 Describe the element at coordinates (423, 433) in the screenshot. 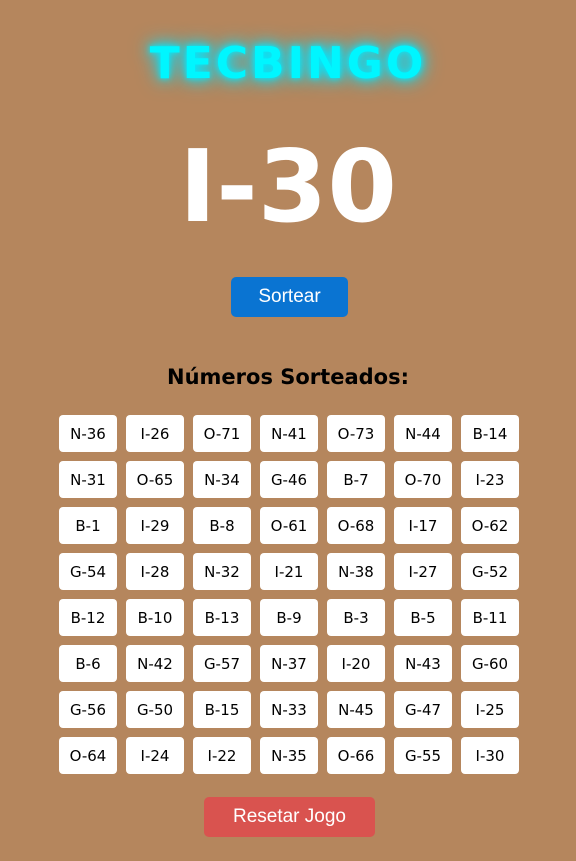

I see `drawn-number-cell: N-44` at that location.